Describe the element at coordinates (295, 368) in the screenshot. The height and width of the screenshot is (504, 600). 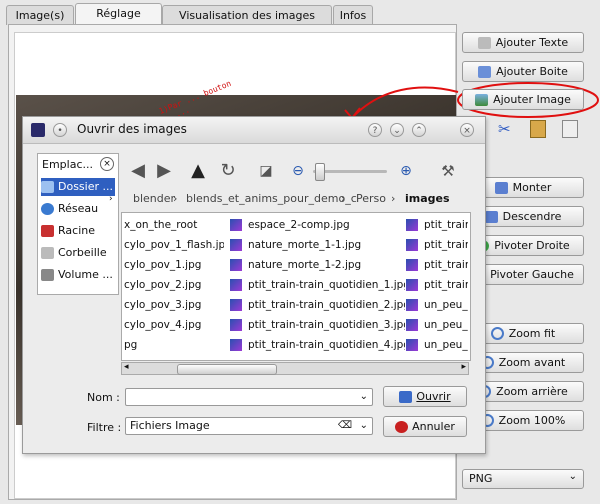
I see `horizontal-scrollbar: ◂ ▸` at that location.